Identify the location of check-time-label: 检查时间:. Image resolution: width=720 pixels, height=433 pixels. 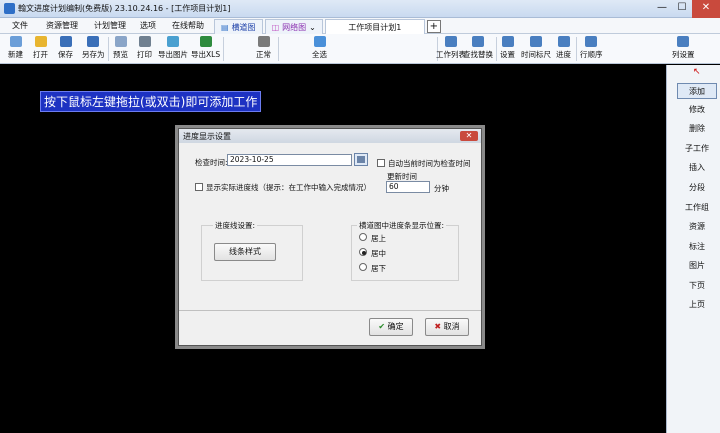
(211, 162).